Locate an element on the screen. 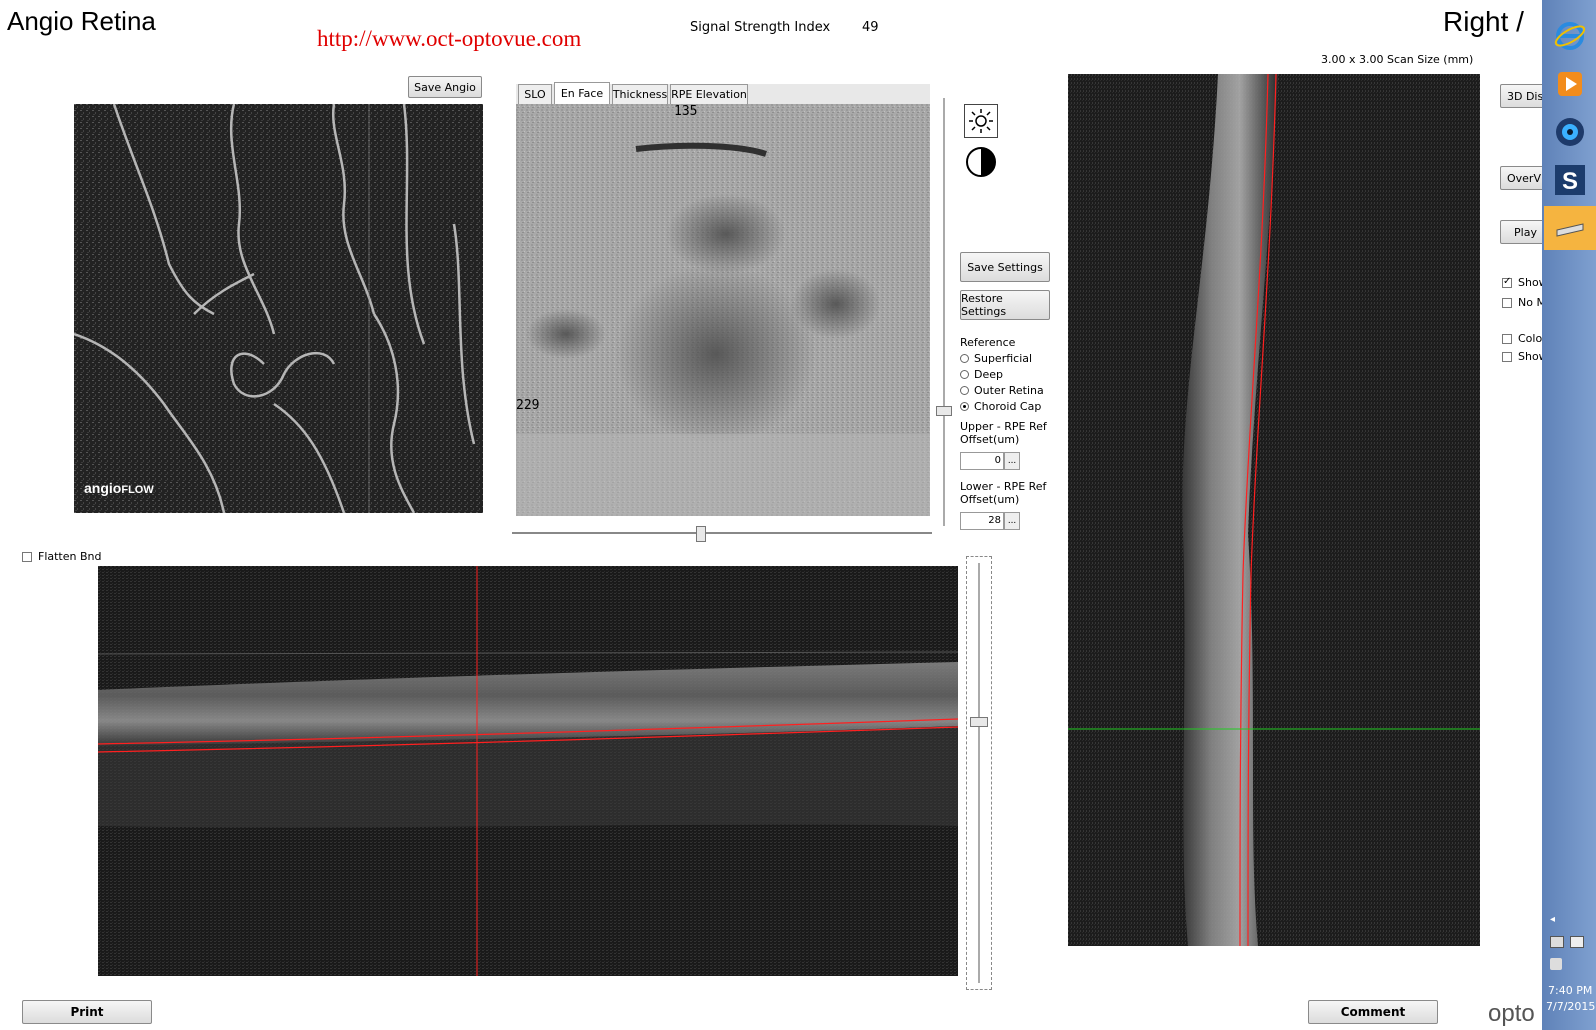  angio-vessels is located at coordinates (278, 308).